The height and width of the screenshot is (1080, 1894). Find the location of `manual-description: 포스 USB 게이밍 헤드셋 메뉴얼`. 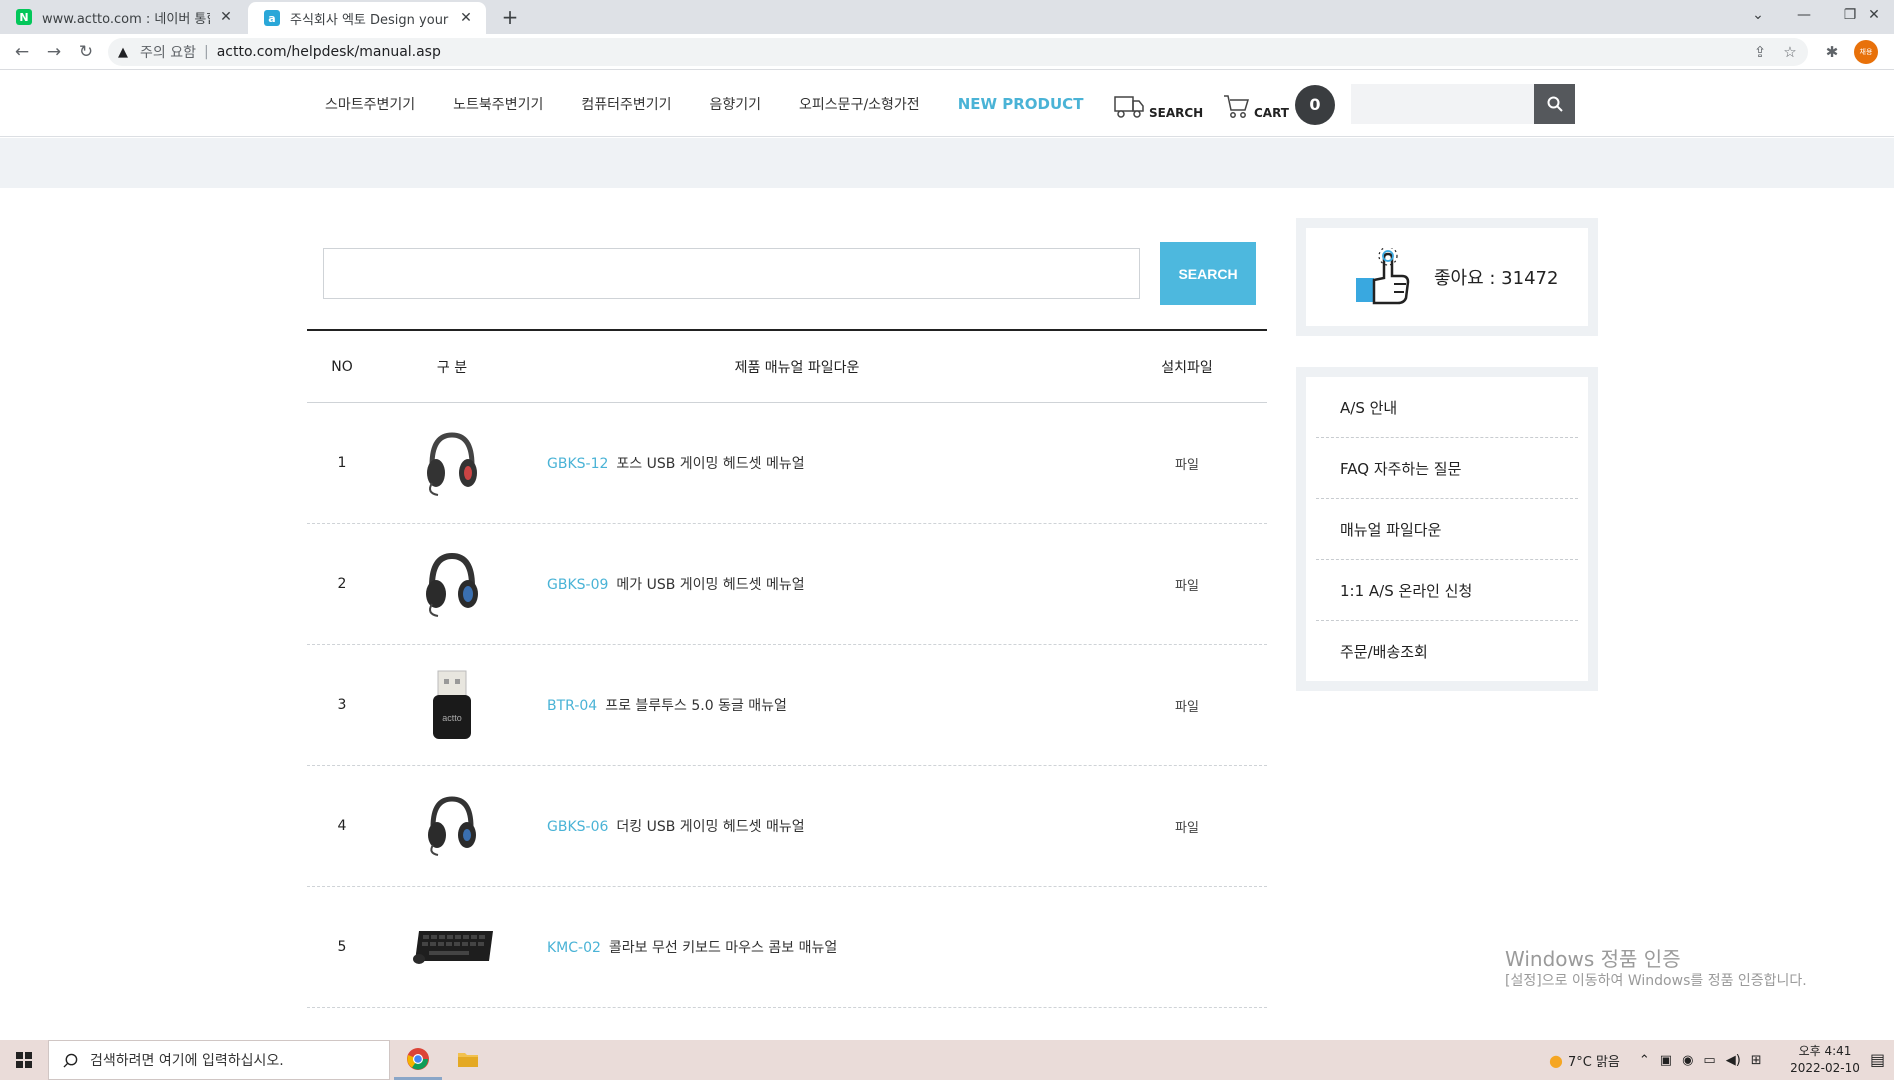

manual-description: 포스 USB 게이밍 헤드셋 메뉴얼 is located at coordinates (710, 464).